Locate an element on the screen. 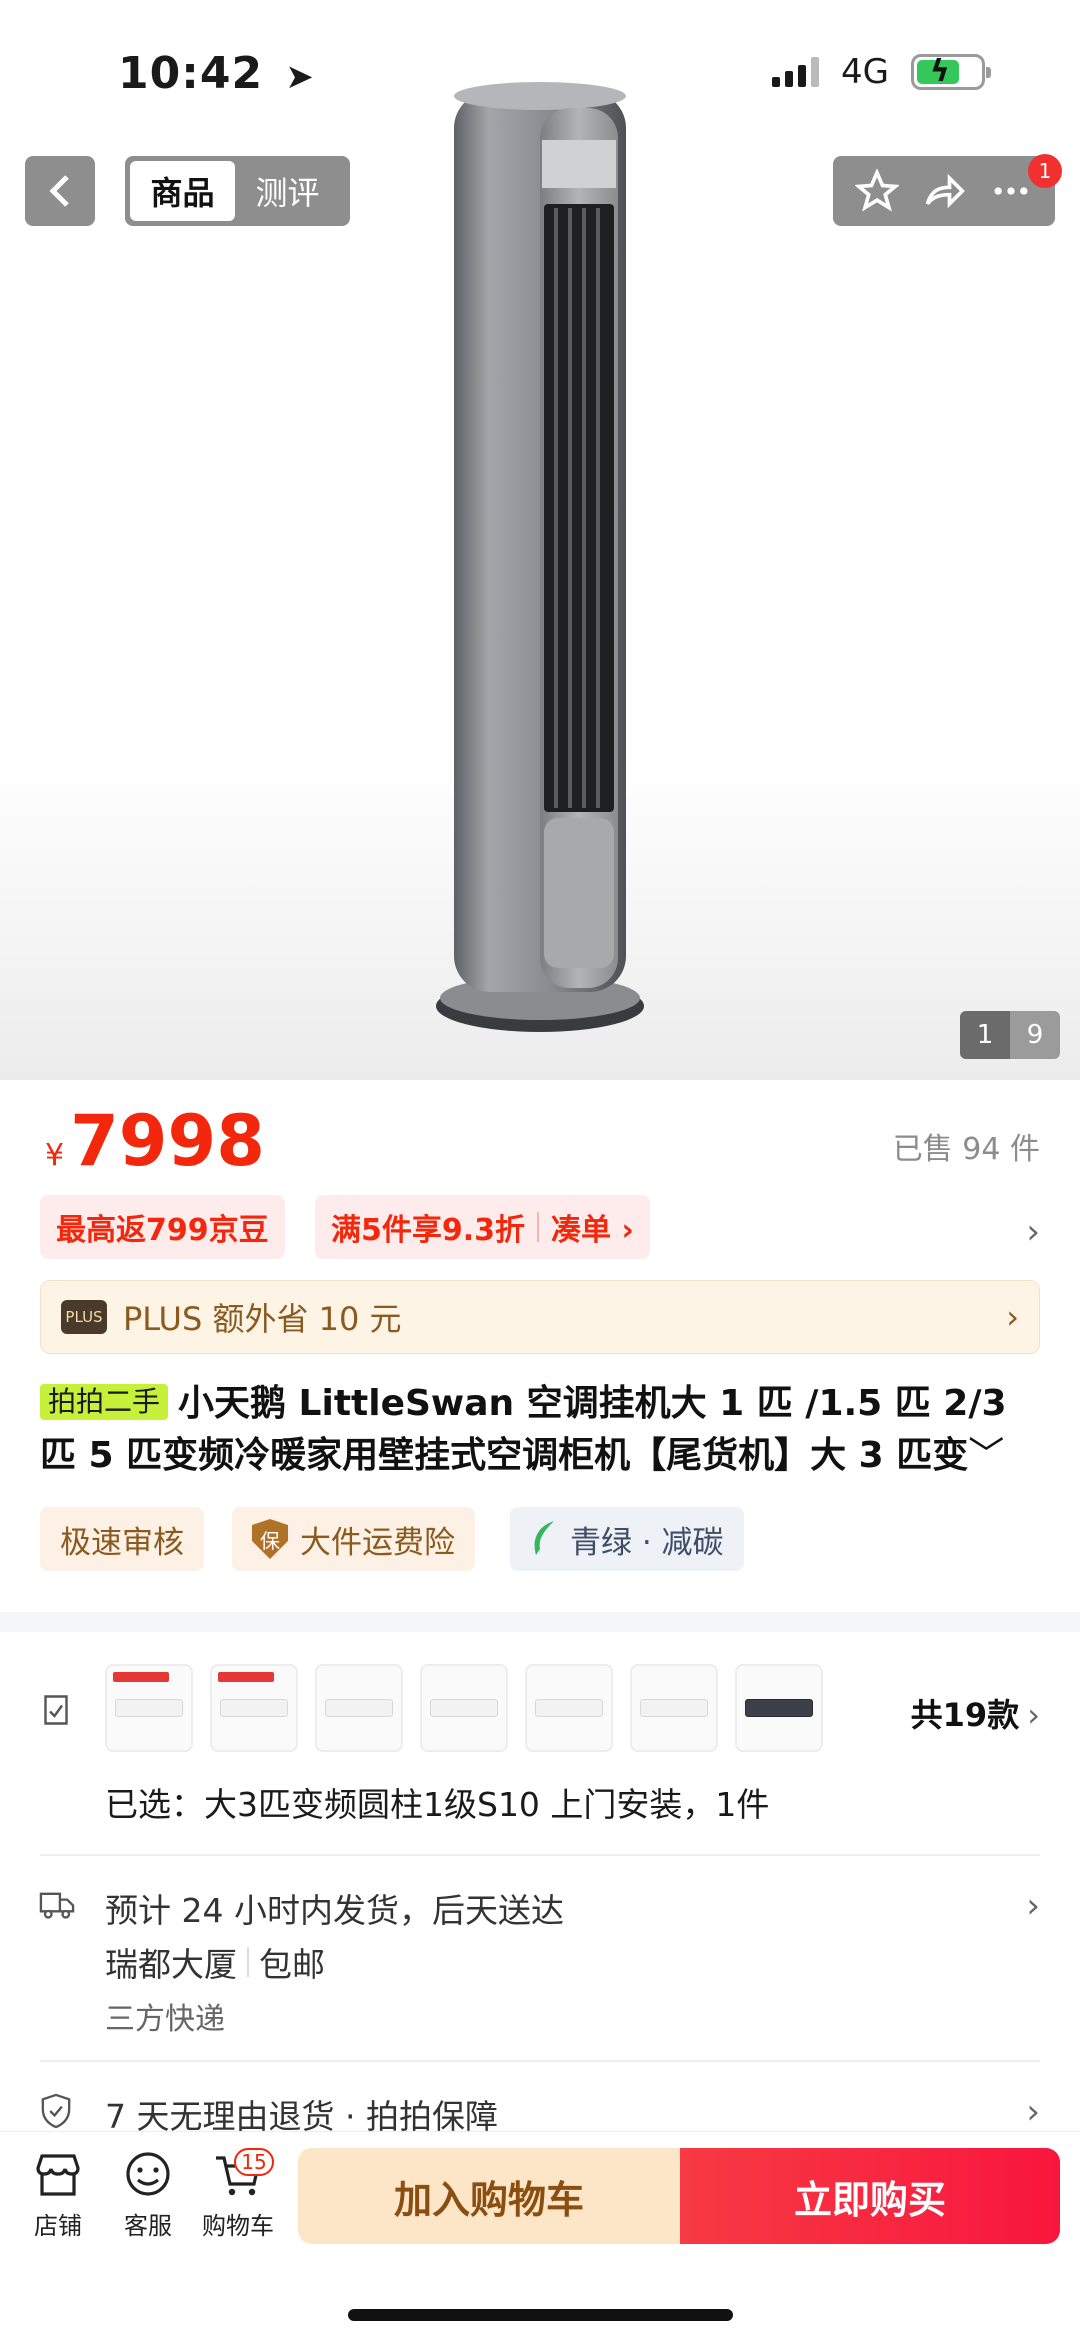 This screenshot has height=2341, width=1080. customer-service-label: 客服 is located at coordinates (148, 2226).